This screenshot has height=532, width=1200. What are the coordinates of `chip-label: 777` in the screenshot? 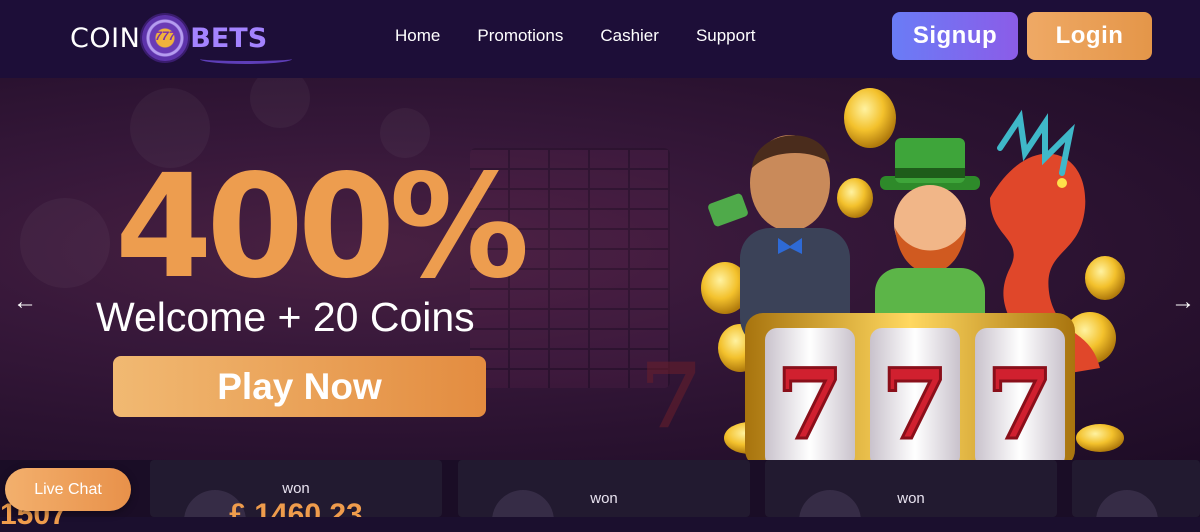 It's located at (165, 36).